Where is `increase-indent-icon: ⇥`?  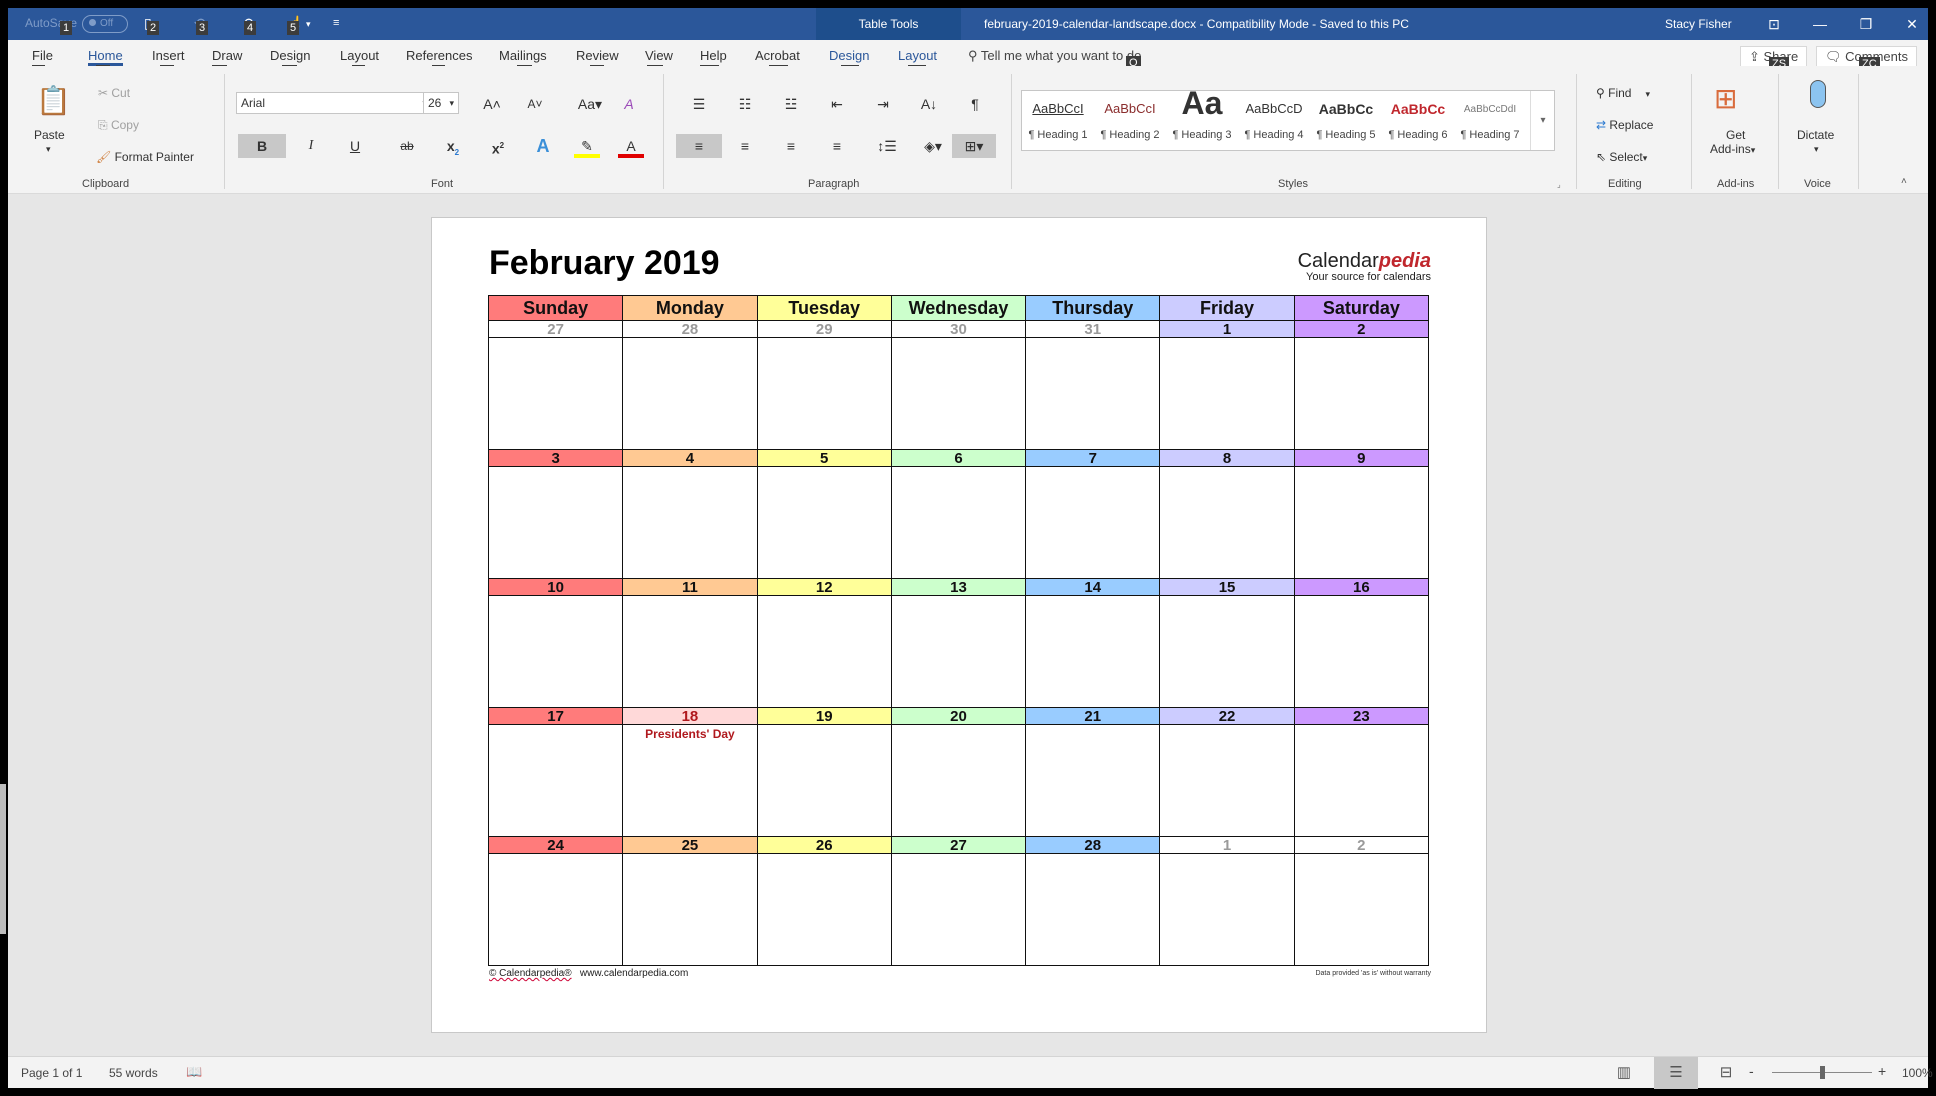 increase-indent-icon: ⇥ is located at coordinates (883, 104).